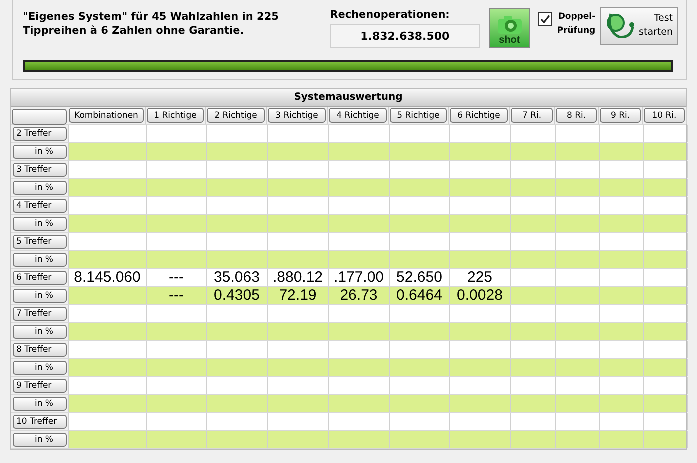 This screenshot has width=697, height=463. Describe the element at coordinates (39, 117) in the screenshot. I see `corner-header` at that location.